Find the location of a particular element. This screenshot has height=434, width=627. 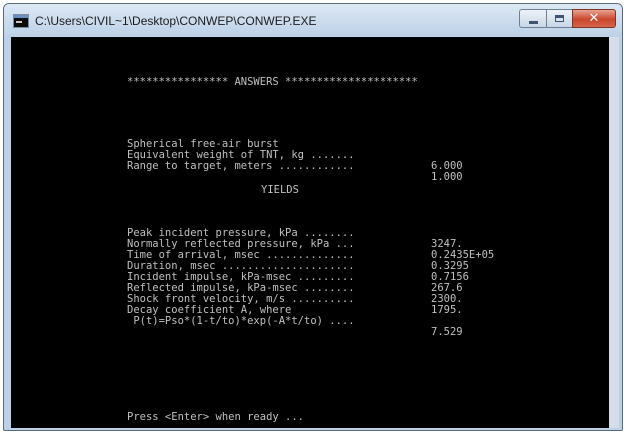

close-button: ✕ is located at coordinates (594, 18).